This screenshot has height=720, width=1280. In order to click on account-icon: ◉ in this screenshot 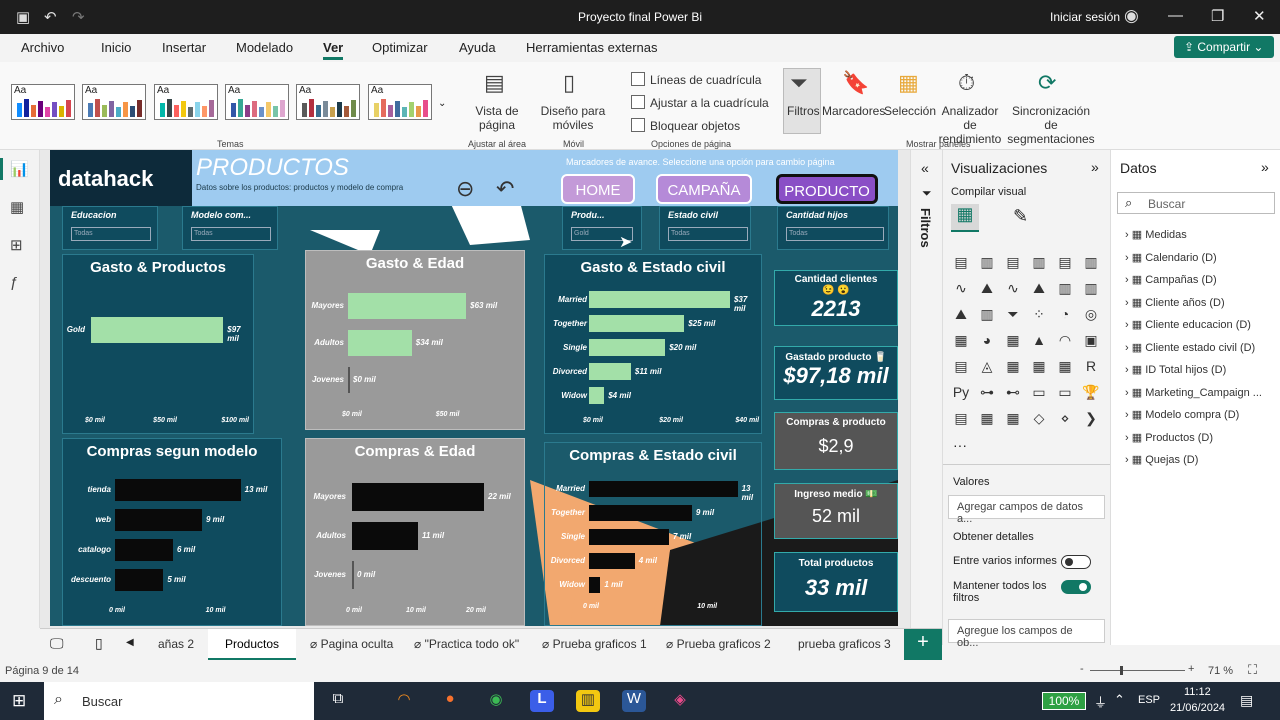, I will do `click(1131, 16)`.